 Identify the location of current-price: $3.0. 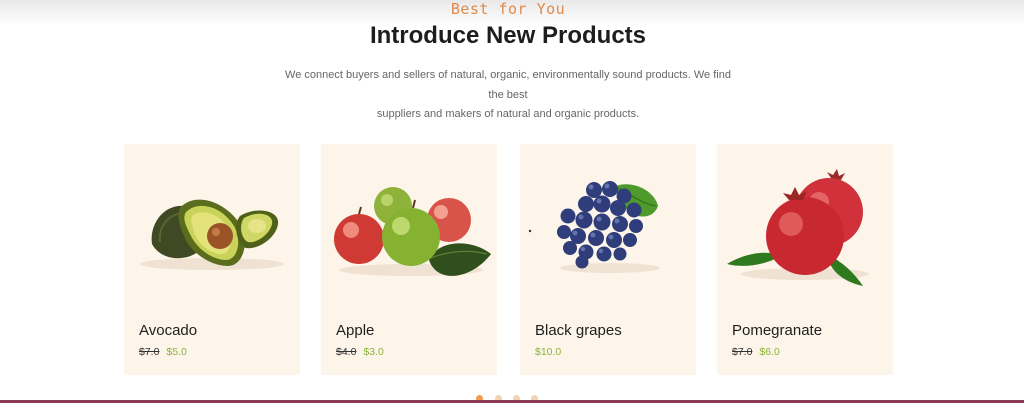
(373, 352).